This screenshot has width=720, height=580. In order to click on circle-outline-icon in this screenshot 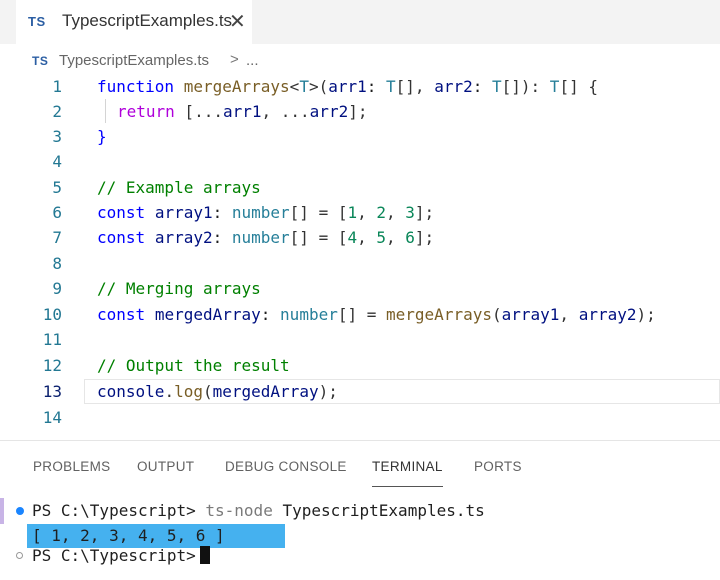, I will do `click(19, 555)`.